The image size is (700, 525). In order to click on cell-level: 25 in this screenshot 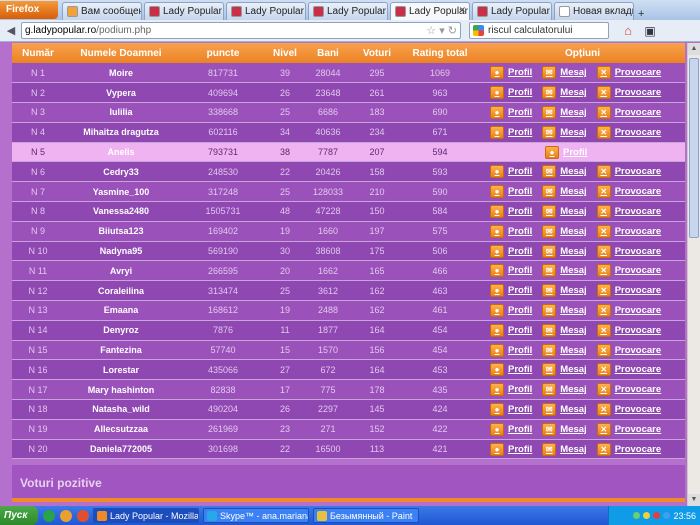, I will do `click(285, 112)`.